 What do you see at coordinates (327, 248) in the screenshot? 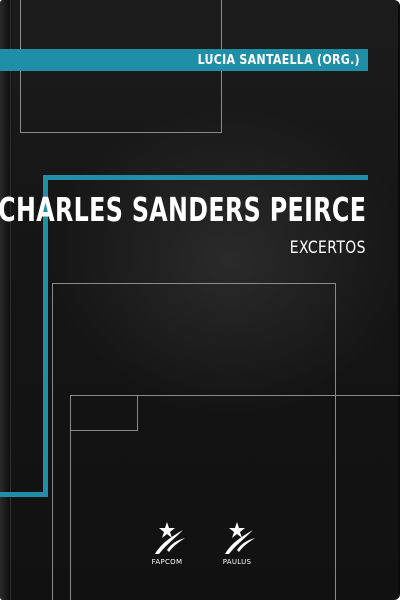
I see `book-subtitle: EXCERTOS` at bounding box center [327, 248].